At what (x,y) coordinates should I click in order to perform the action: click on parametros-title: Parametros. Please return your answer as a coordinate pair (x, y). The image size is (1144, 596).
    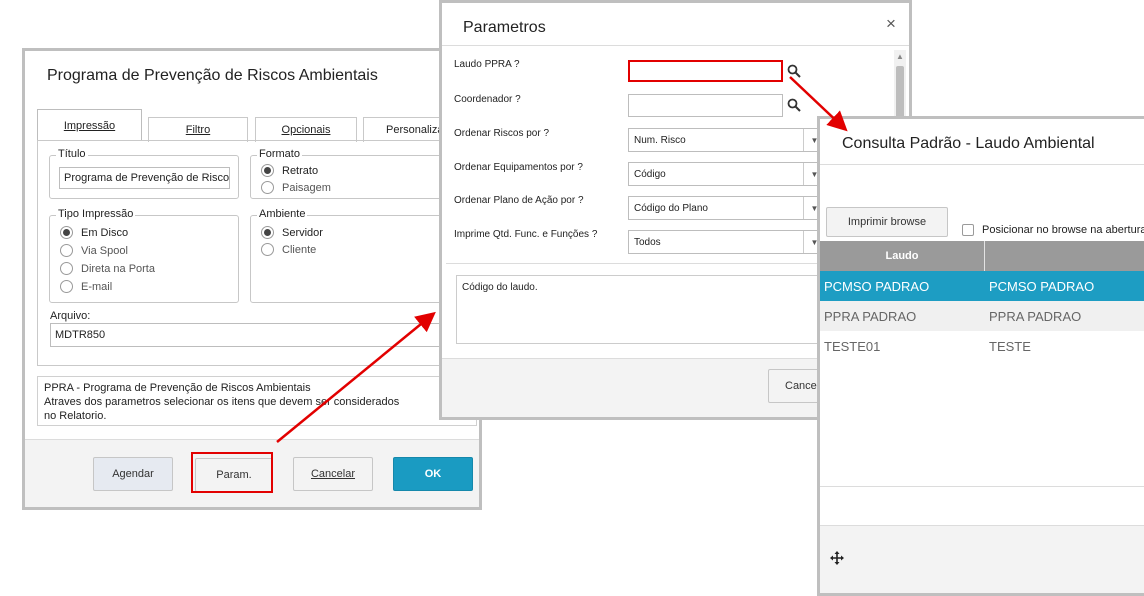
    Looking at the image, I should click on (504, 27).